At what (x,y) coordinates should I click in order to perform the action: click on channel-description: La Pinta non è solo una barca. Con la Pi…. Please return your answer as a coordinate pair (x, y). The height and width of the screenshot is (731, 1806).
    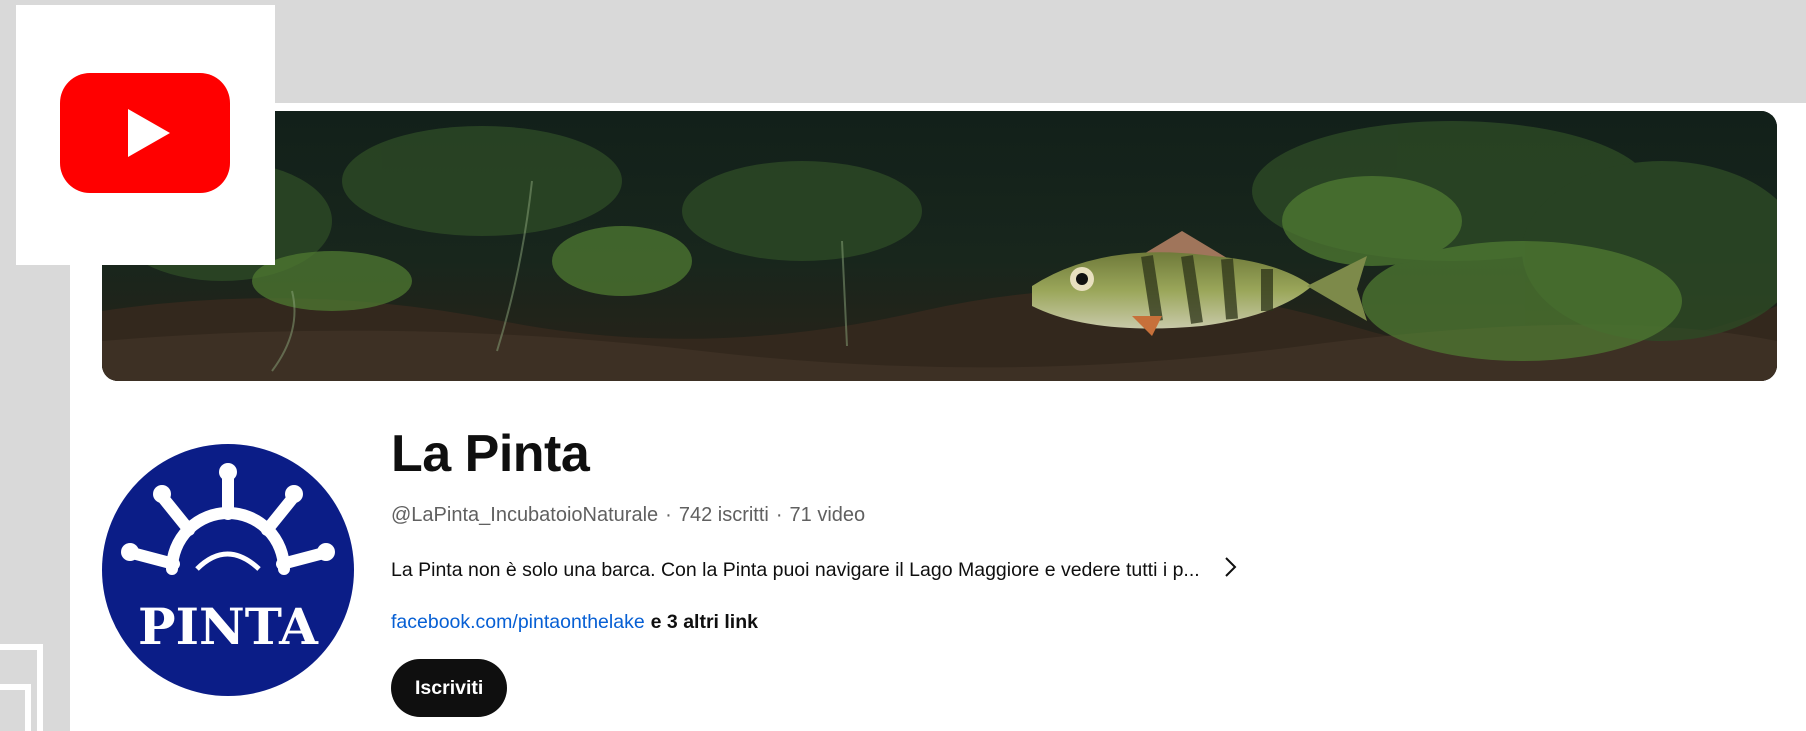
    Looking at the image, I should click on (795, 570).